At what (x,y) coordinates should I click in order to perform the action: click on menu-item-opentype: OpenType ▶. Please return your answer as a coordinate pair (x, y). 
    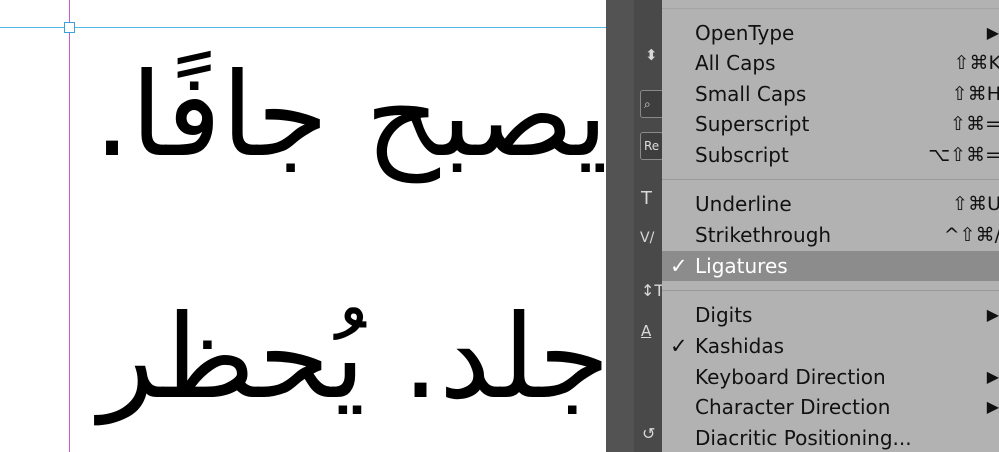
    Looking at the image, I should click on (830, 33).